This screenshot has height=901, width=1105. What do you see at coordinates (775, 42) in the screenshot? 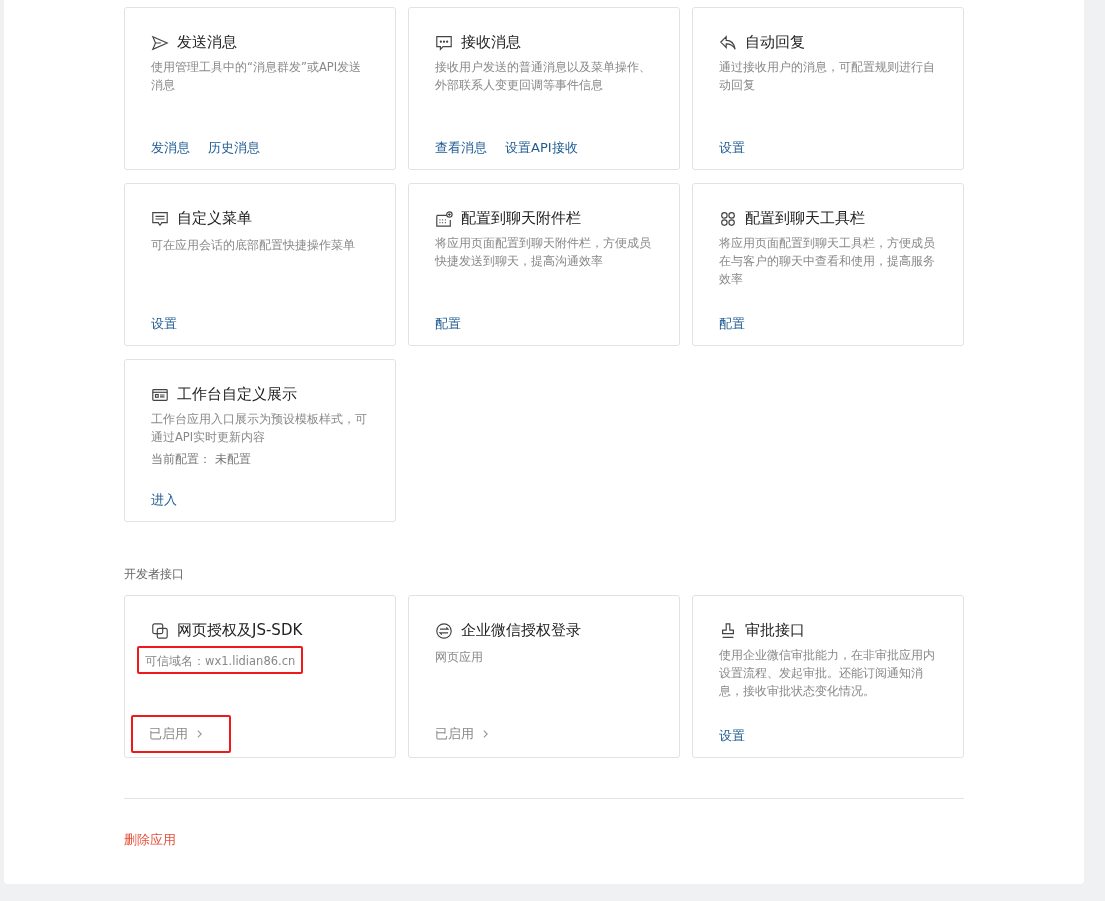
I see `card-title: 自动回复` at bounding box center [775, 42].